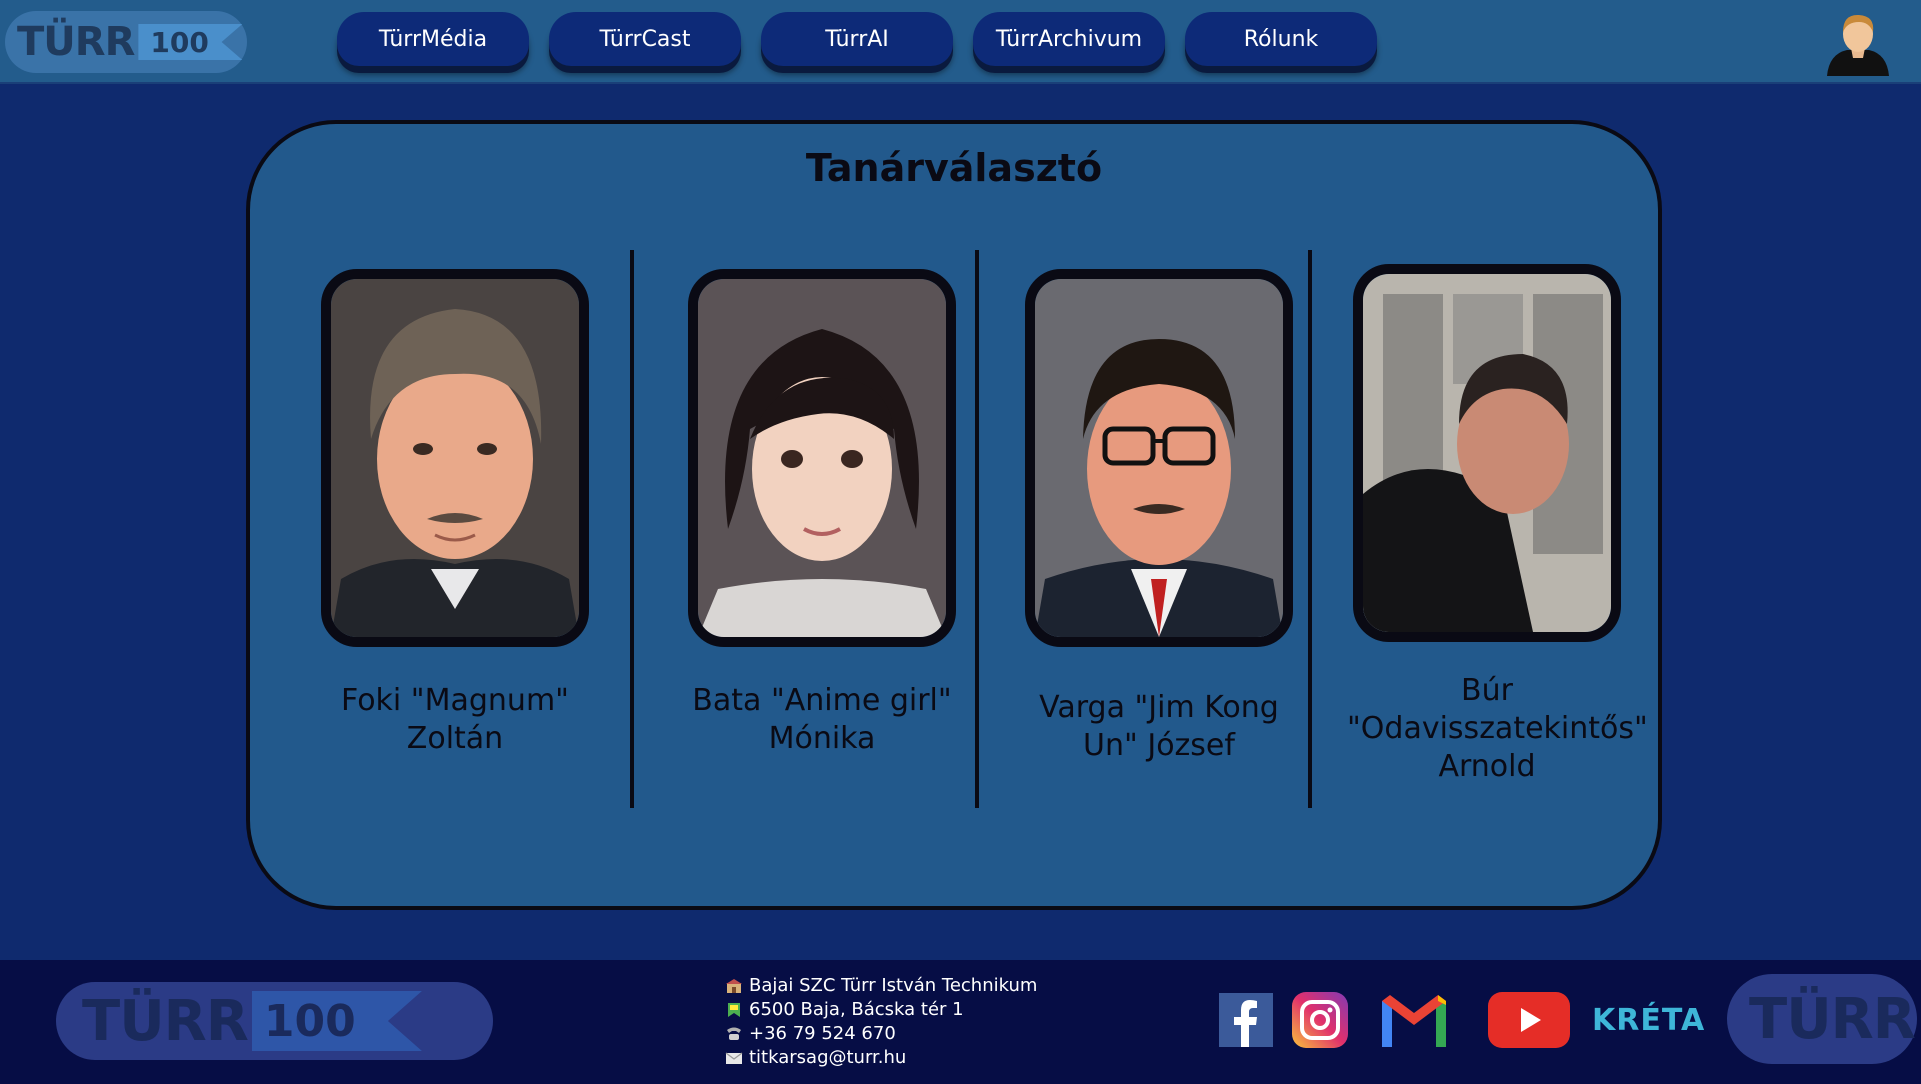 The height and width of the screenshot is (1084, 1921). What do you see at coordinates (1320, 1020) in the screenshot?
I see `instagram-icon` at bounding box center [1320, 1020].